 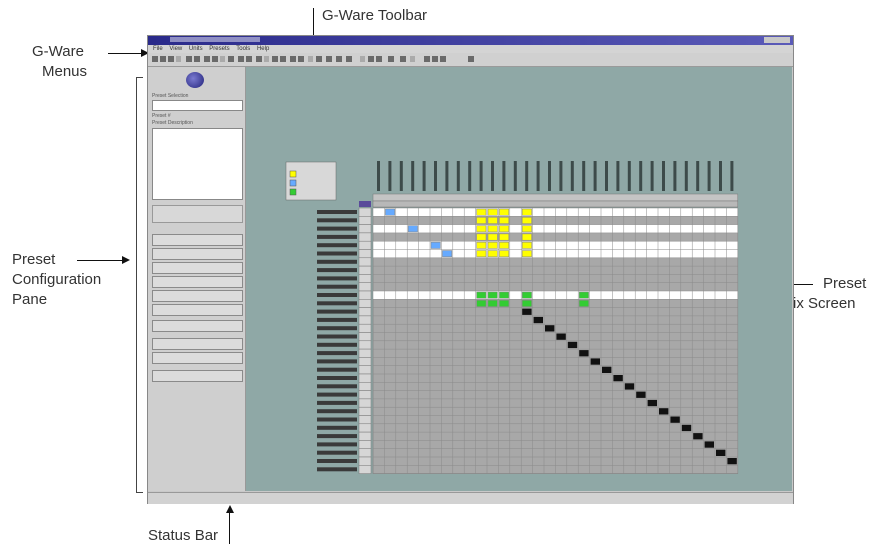 I want to click on pane-callout-line1: Preset, so click(x=34, y=259).